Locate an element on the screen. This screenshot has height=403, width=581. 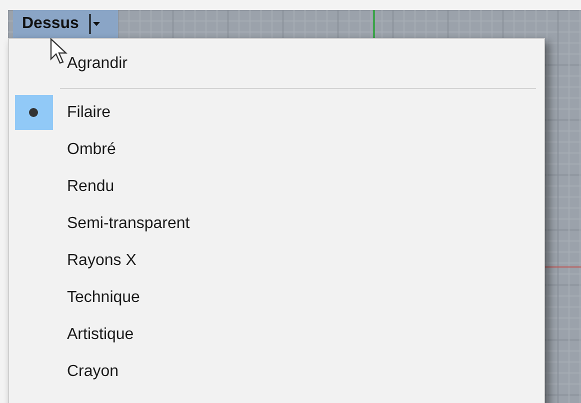
menu-item: Rendu is located at coordinates (276, 186).